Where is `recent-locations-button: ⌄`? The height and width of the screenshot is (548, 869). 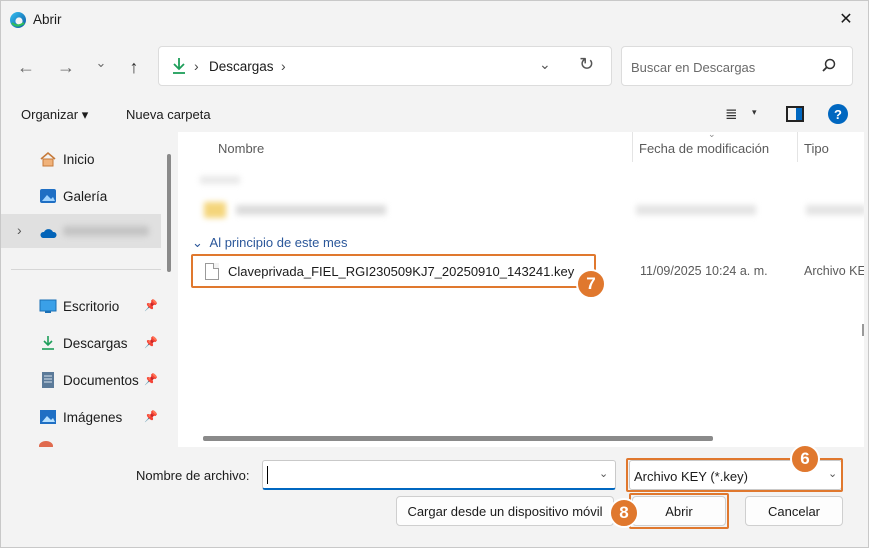
recent-locations-button: ⌄ is located at coordinates (101, 63).